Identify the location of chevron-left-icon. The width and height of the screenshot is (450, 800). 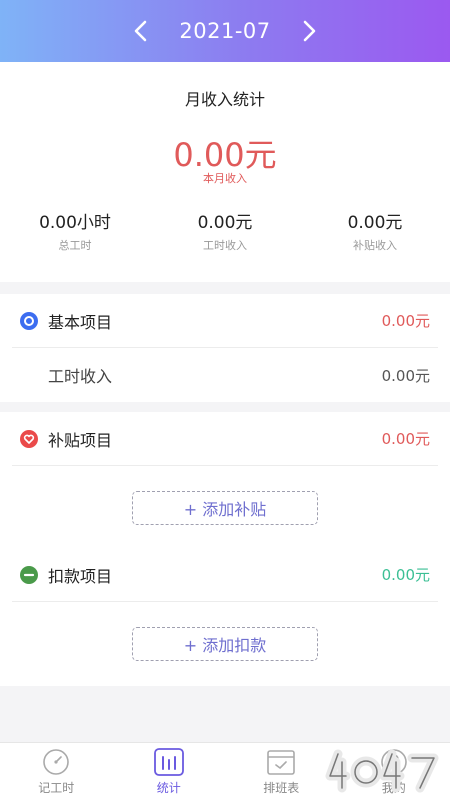
(141, 31).